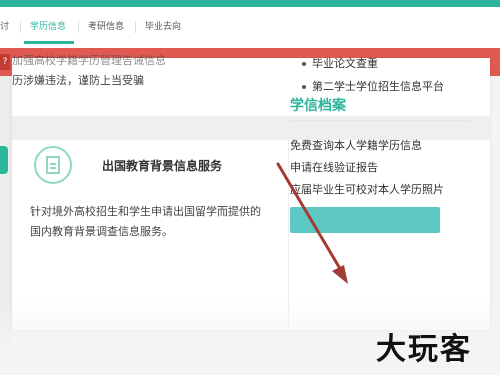 This screenshot has height=375, width=500. Describe the element at coordinates (318, 106) in the screenshot. I see `panel-heading: 学信档案` at that location.